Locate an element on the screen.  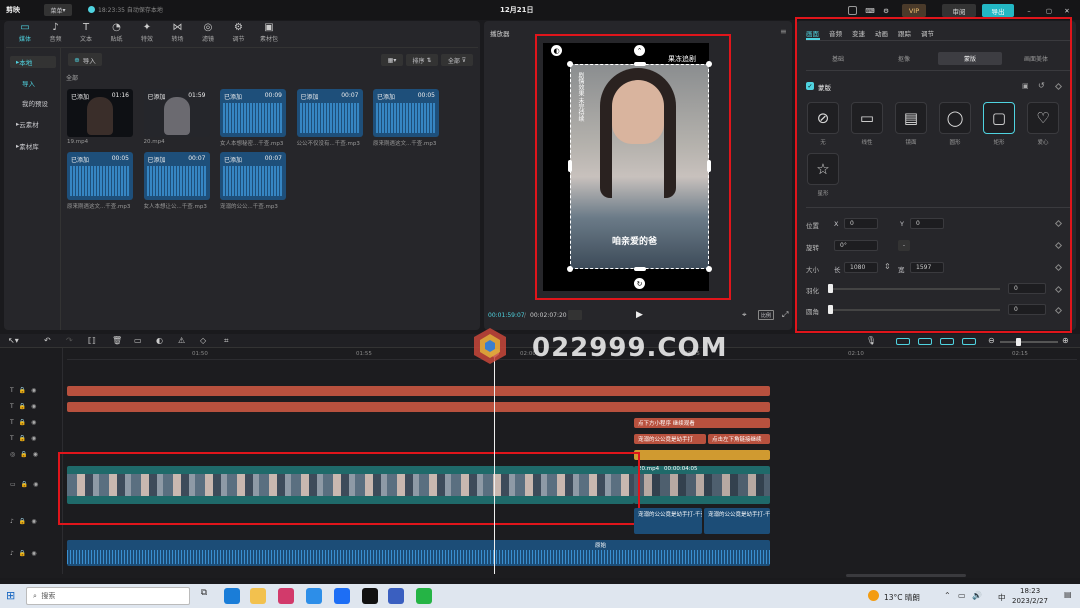
grid-view-icon: ▦▾ is located at coordinates (392, 60).